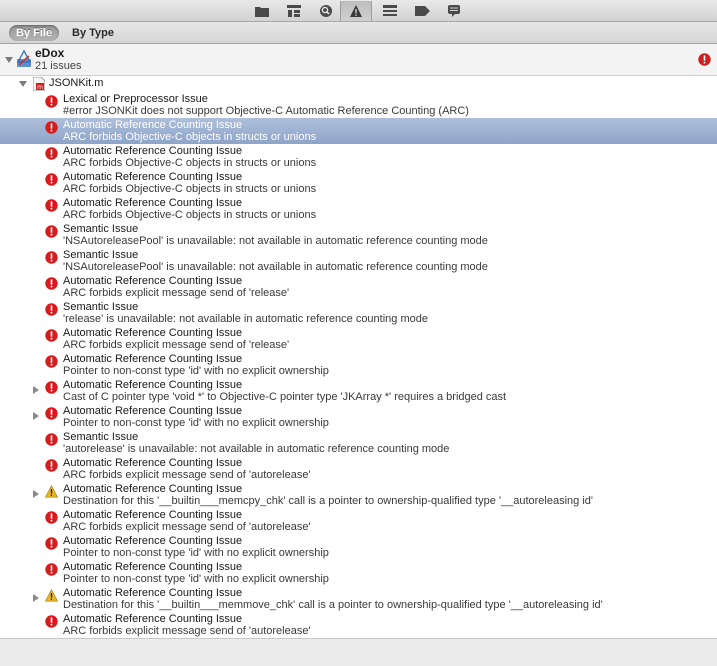 The height and width of the screenshot is (666, 717). I want to click on file-disclosure-triangle, so click(23, 84).